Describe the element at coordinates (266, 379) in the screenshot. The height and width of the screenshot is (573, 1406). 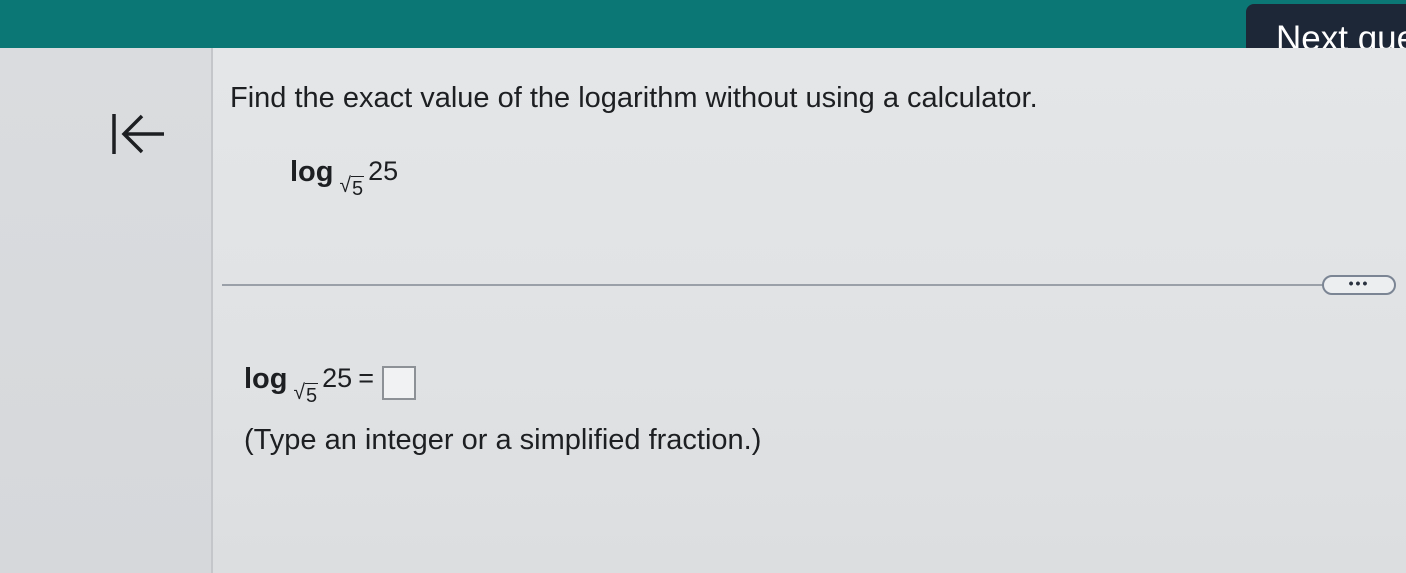
I see `answer-log-word: log` at that location.